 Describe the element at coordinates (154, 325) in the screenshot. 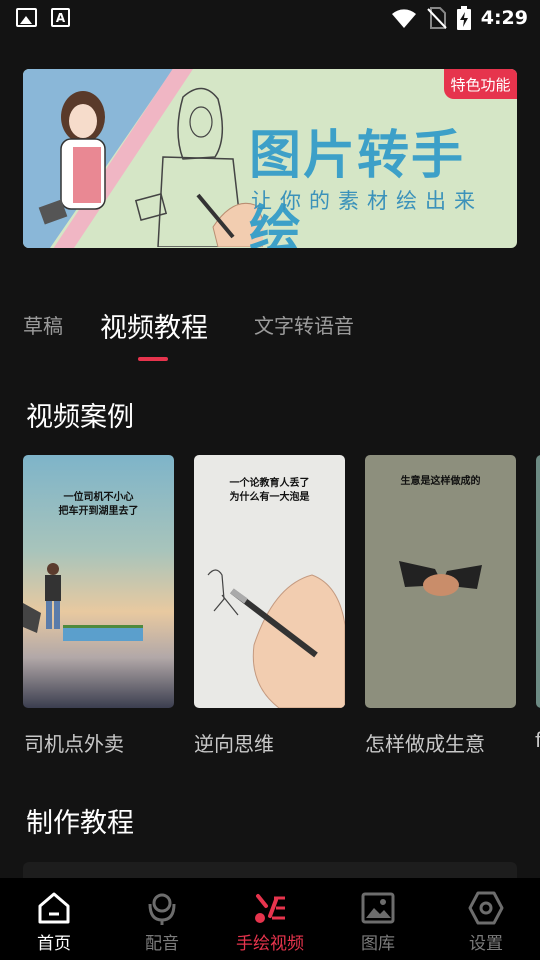

I see `tab-video-tutorial: 视频教程` at that location.